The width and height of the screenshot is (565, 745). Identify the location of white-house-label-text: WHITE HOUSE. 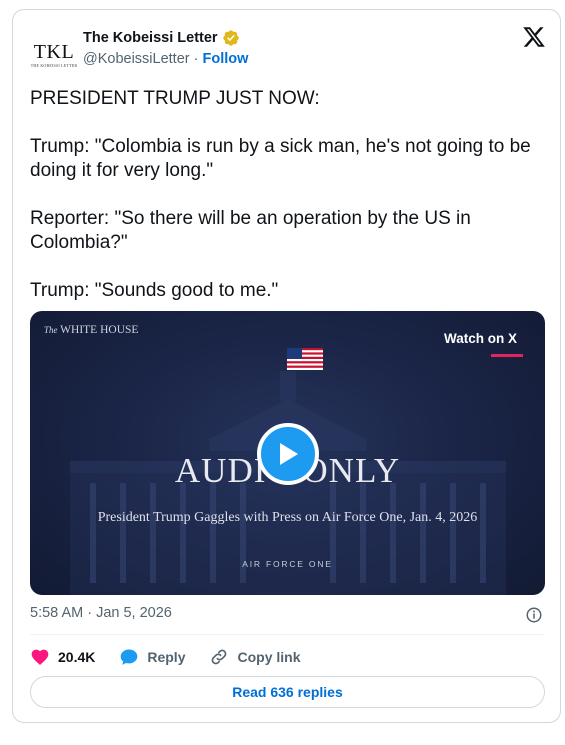
(99, 330).